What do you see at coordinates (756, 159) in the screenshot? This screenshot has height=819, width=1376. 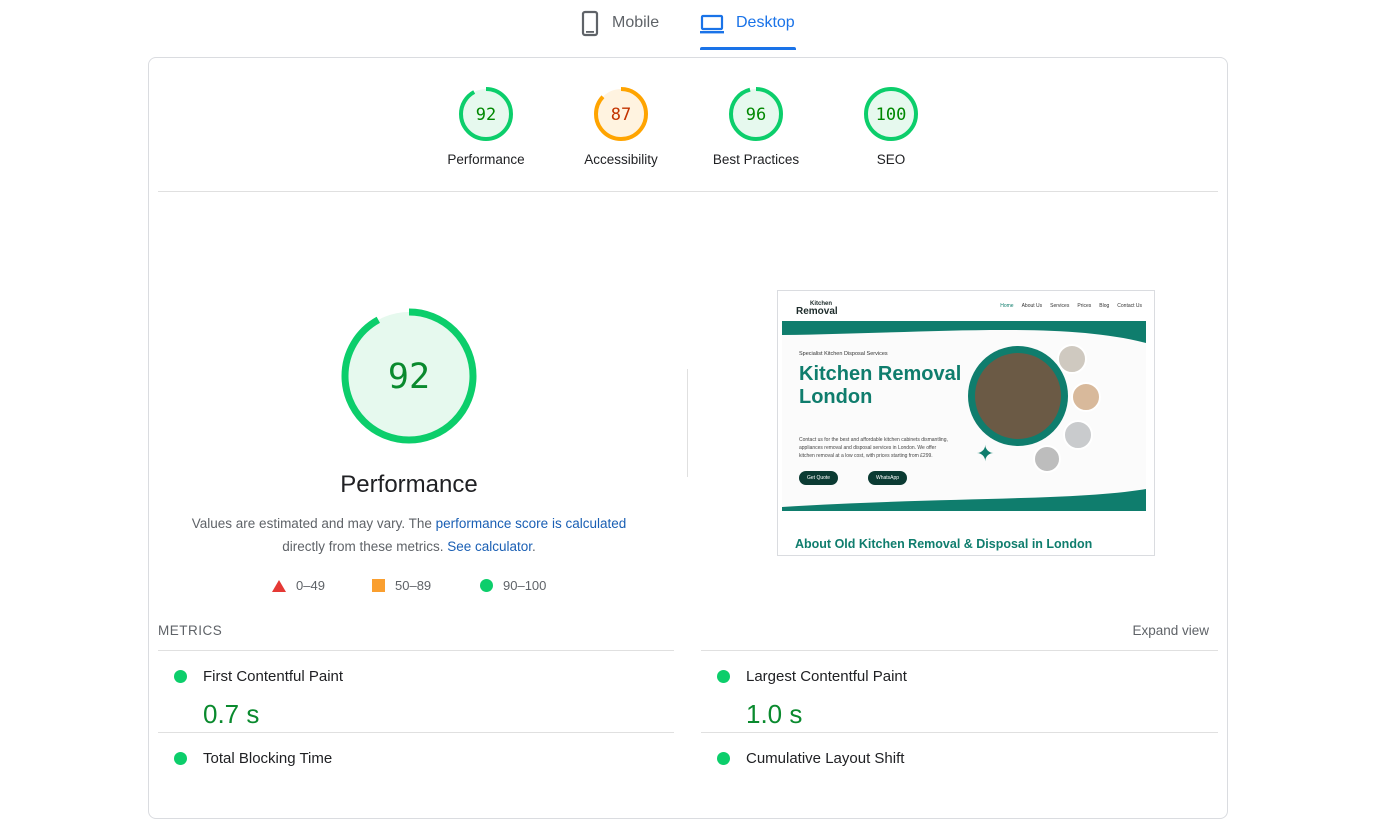 I see `gauge-best-practices-label: Best Practices` at bounding box center [756, 159].